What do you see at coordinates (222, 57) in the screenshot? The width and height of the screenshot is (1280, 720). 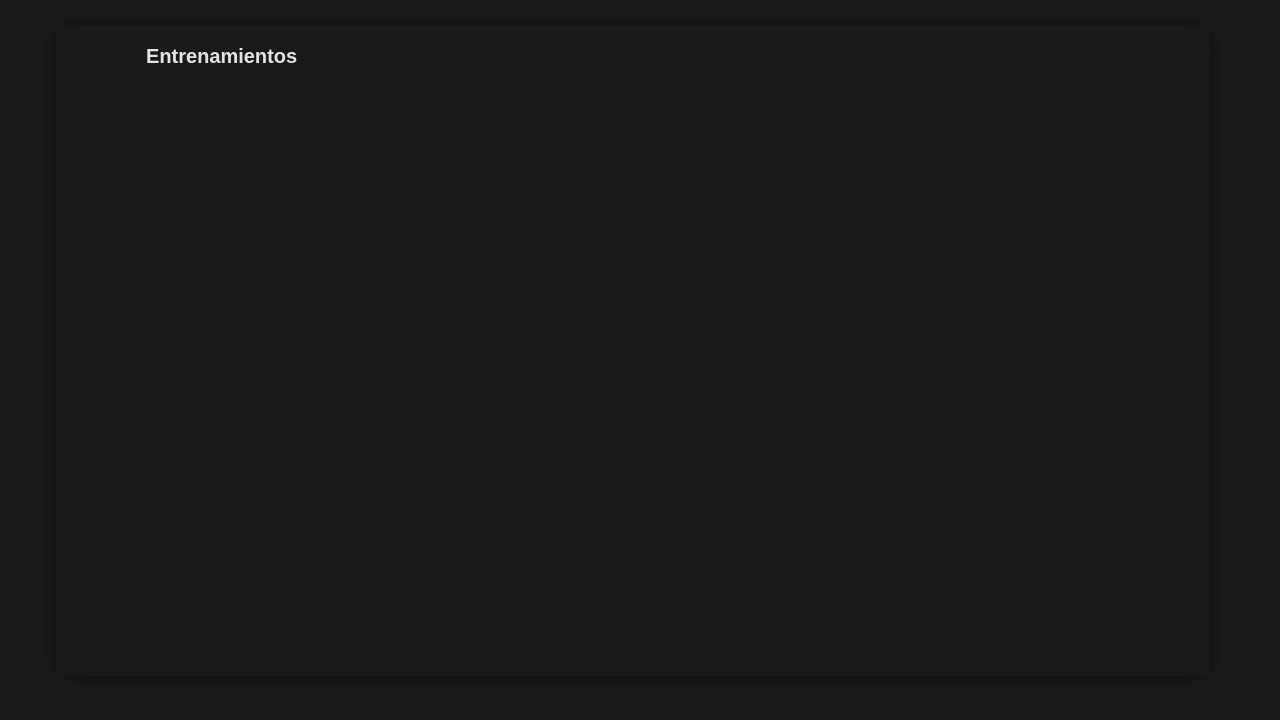 I see `page-title: Entrenamientos` at bounding box center [222, 57].